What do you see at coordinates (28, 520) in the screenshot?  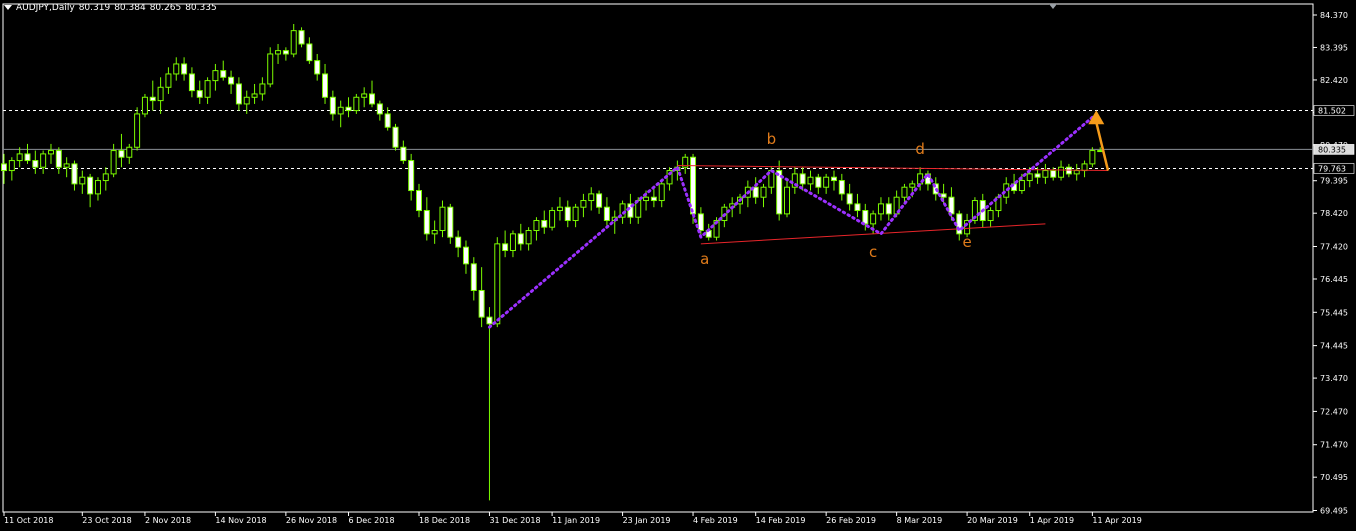 I see `x-tick-label: 11 Oct 2018` at bounding box center [28, 520].